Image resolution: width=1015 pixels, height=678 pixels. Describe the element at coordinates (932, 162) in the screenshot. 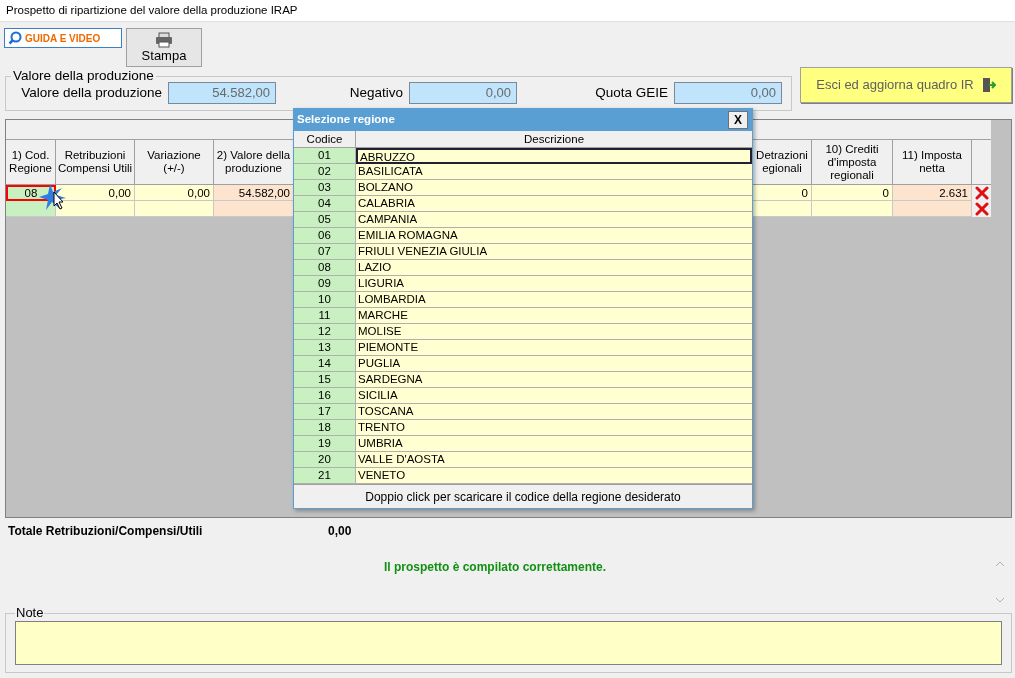

I see `column-header: 11) Imposta netta` at that location.